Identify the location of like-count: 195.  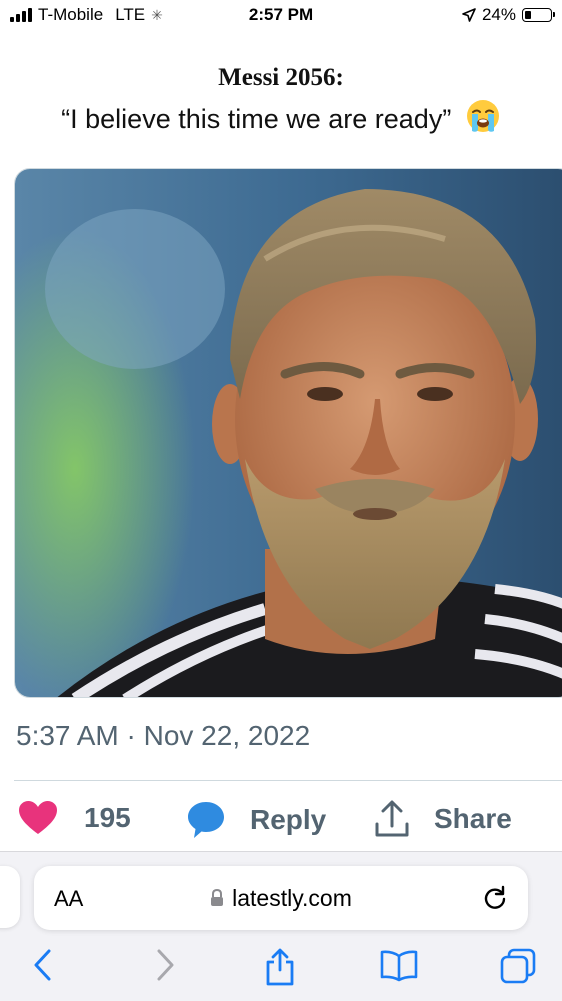
(107, 817).